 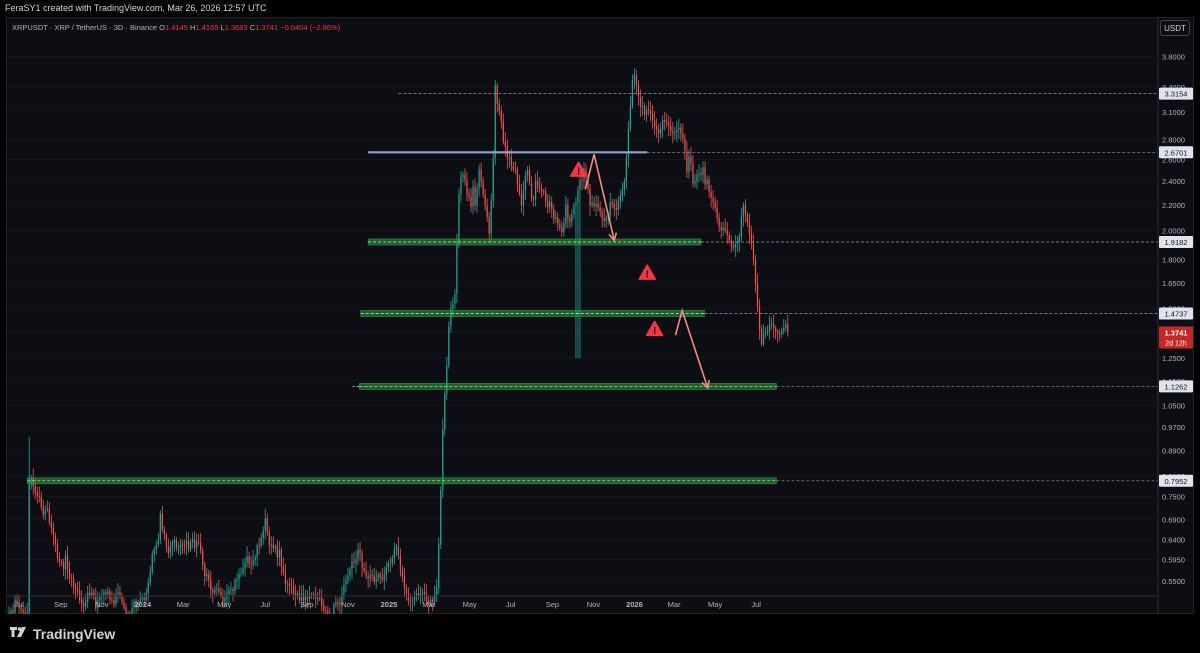 I want to click on tradingview-logo-icon, so click(x=18, y=632).